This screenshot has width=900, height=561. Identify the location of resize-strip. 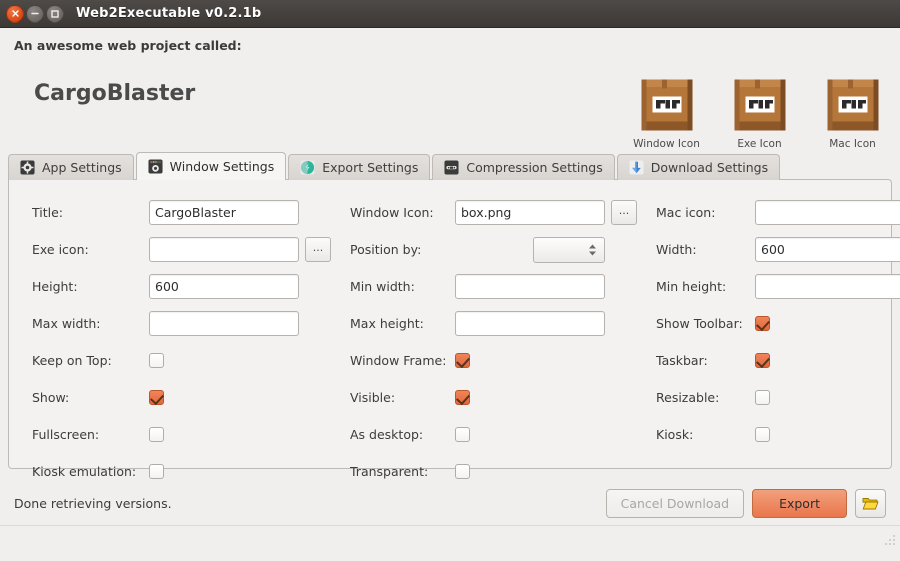
(450, 537).